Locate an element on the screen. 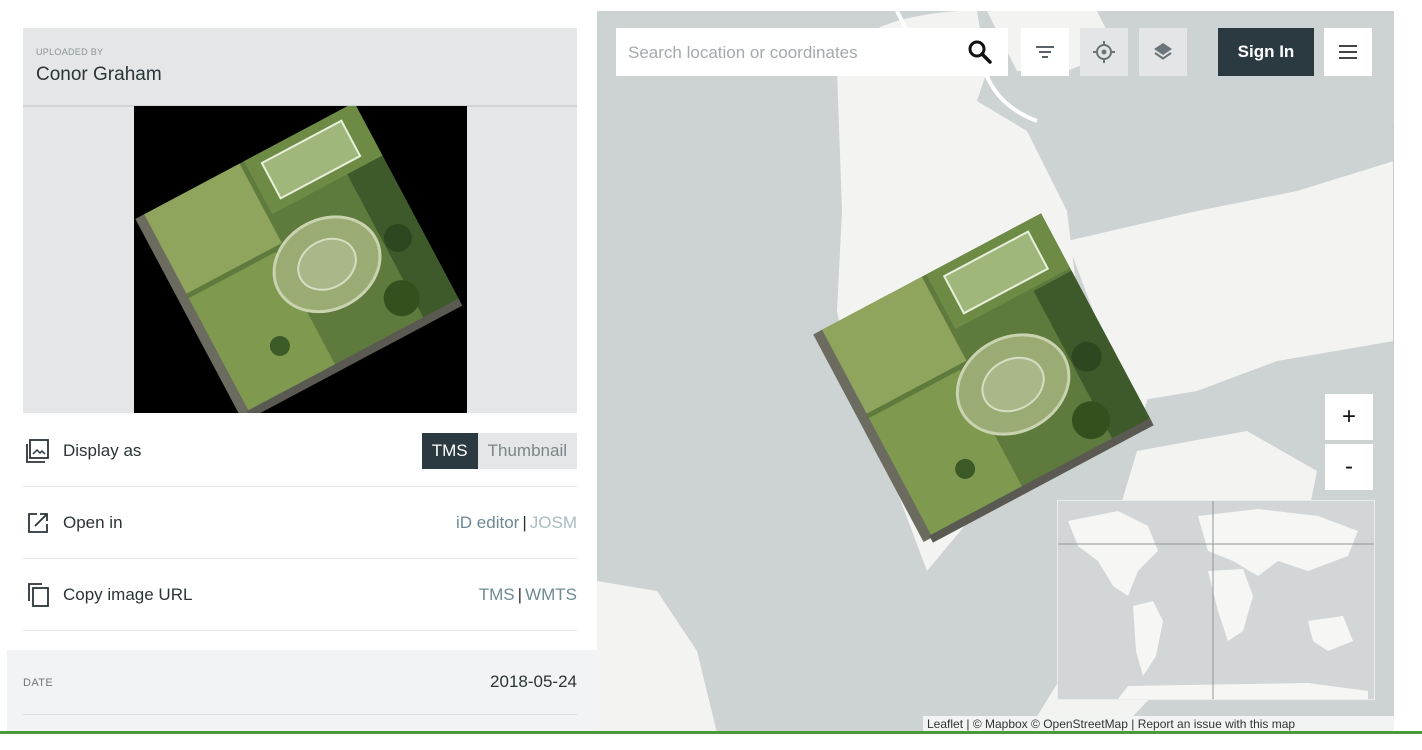 The width and height of the screenshot is (1422, 750). filter-icon is located at coordinates (1045, 52).